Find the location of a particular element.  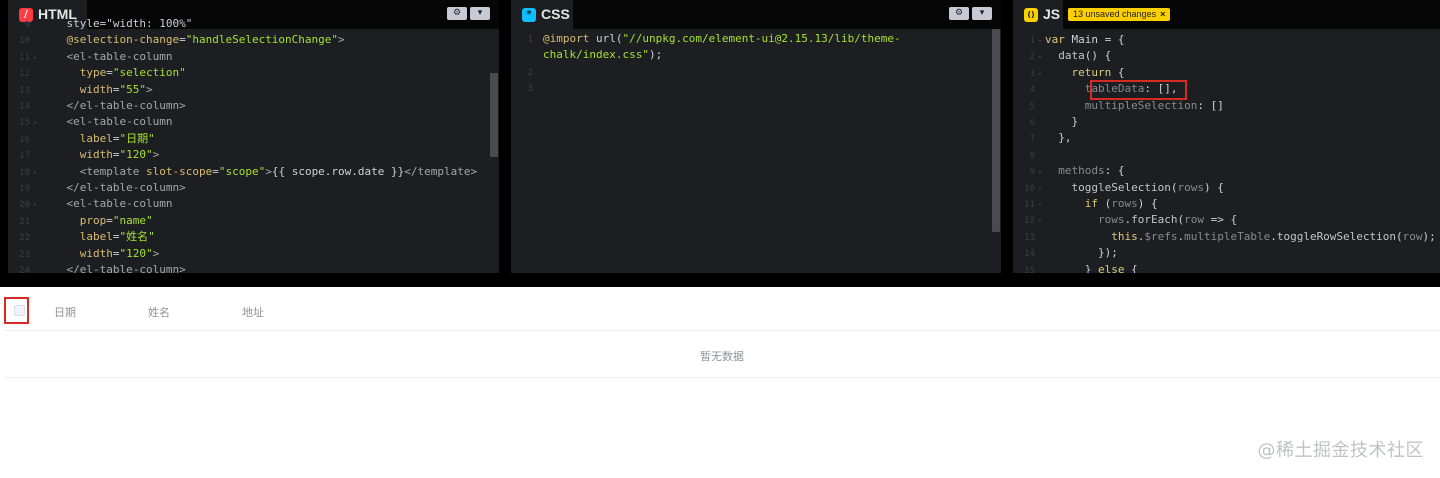

css-panel-title: CSS is located at coordinates (555, 14).